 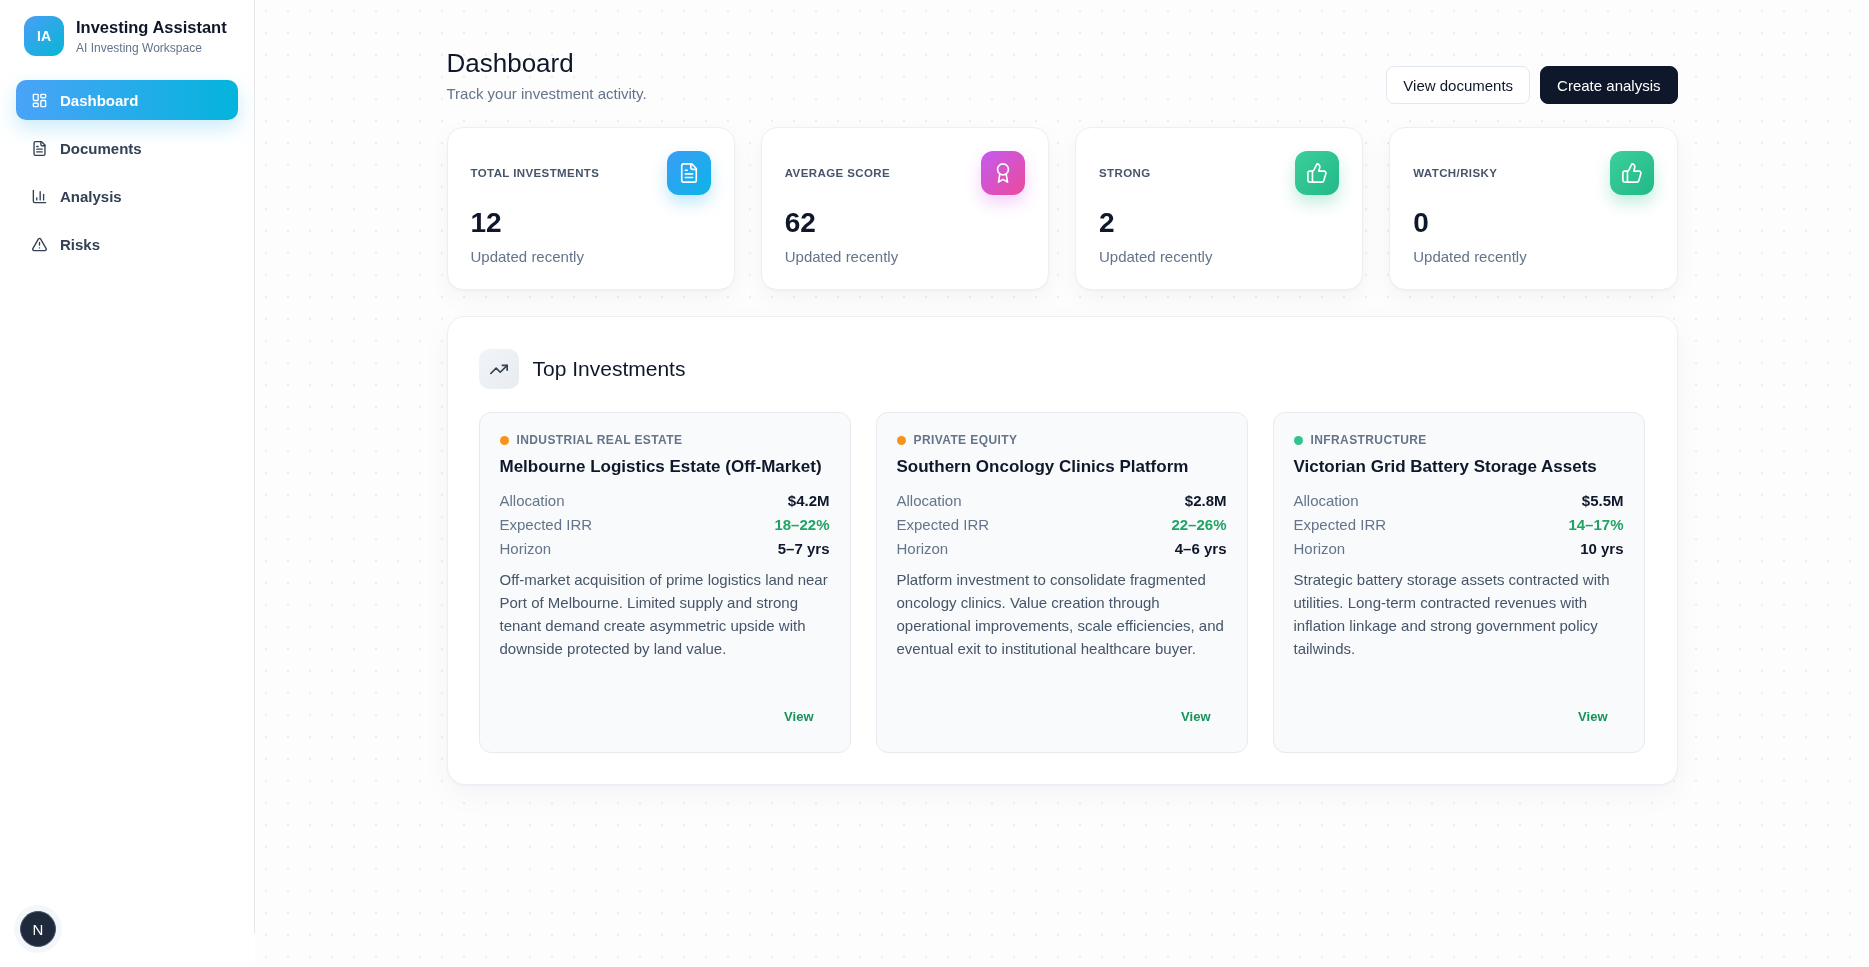 I want to click on warning-icon, so click(x=39, y=244).